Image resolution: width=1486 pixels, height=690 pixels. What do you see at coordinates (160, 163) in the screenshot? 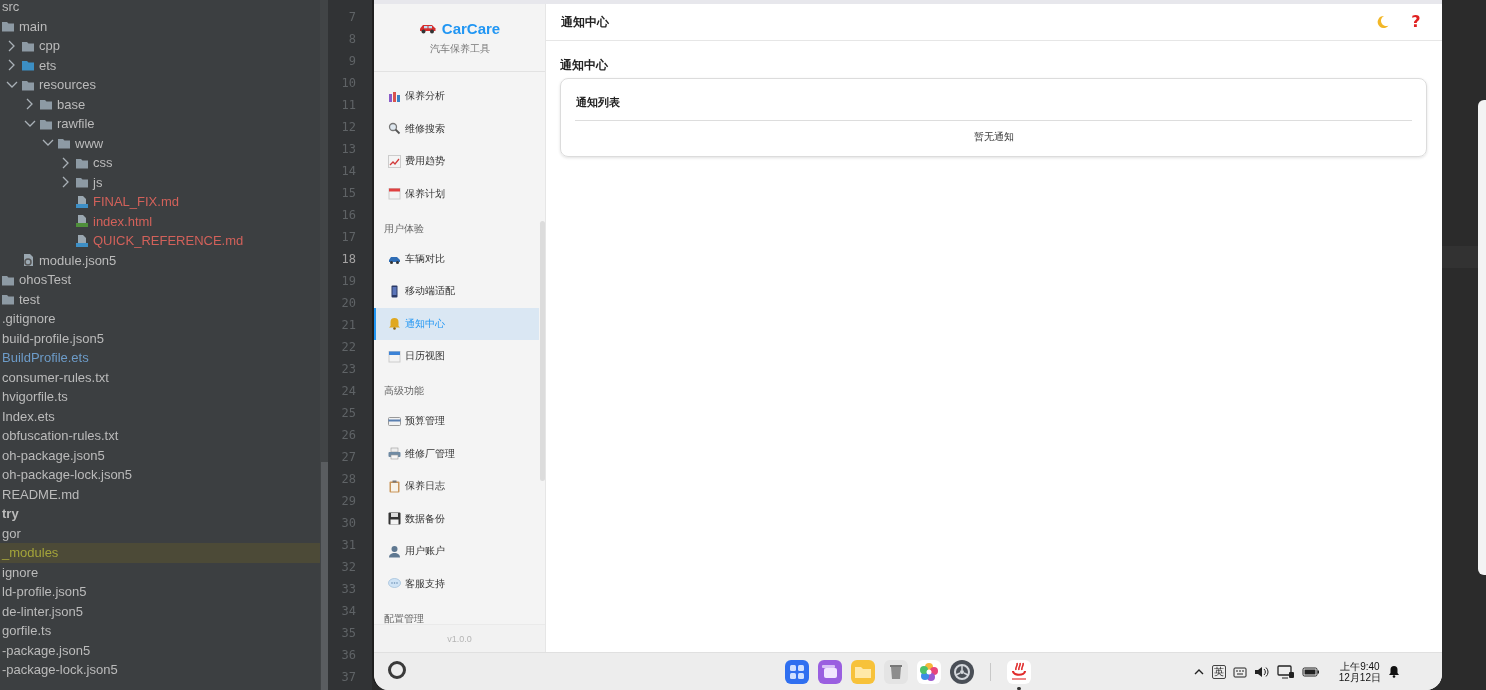
I see `tree-item: css` at bounding box center [160, 163].